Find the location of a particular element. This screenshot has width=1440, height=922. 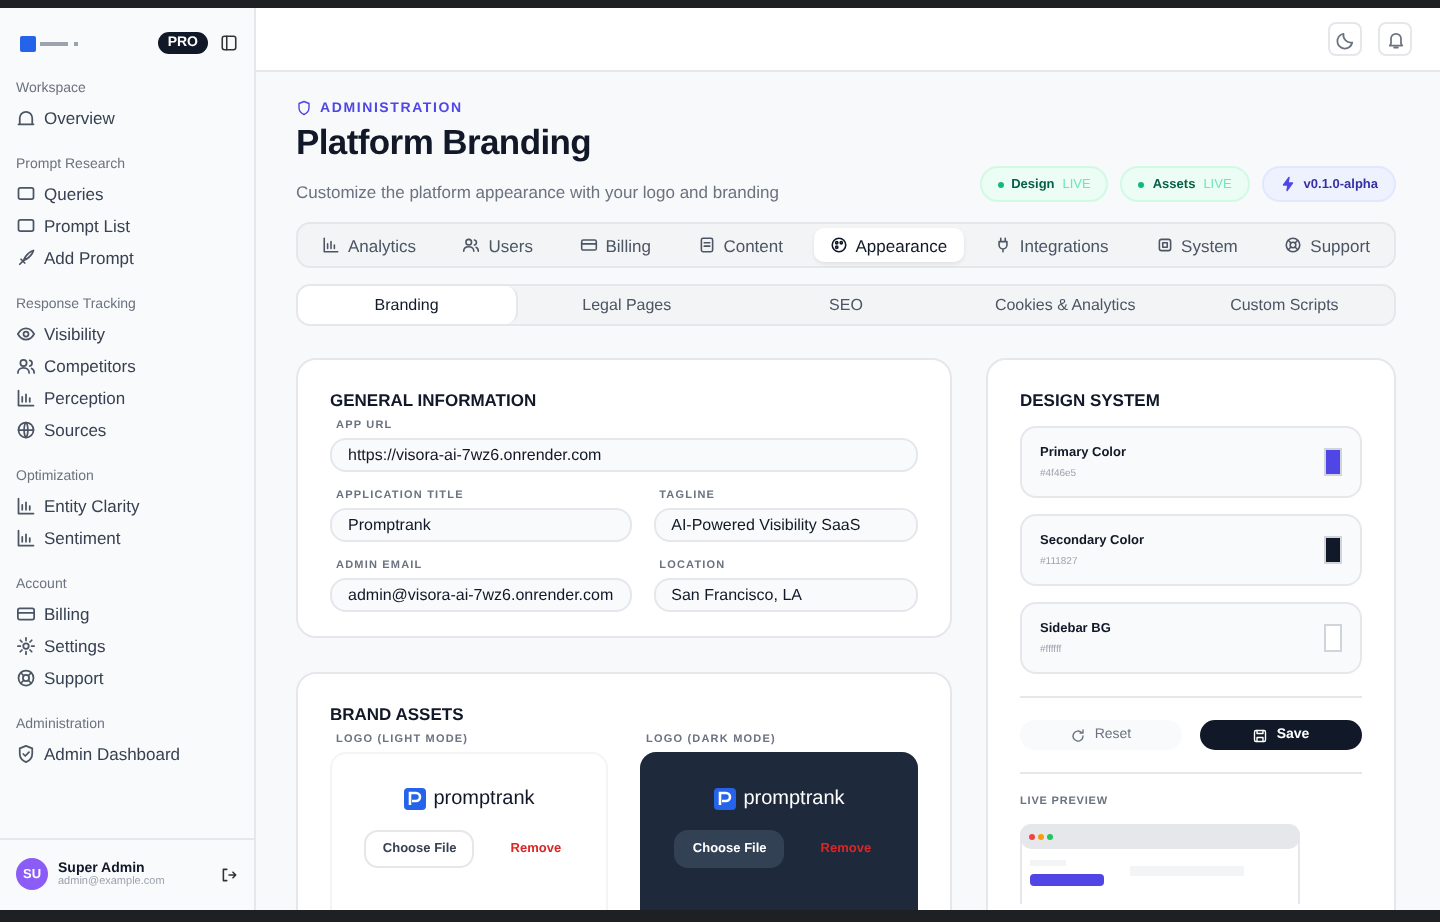

shield-icon is located at coordinates (304, 108).